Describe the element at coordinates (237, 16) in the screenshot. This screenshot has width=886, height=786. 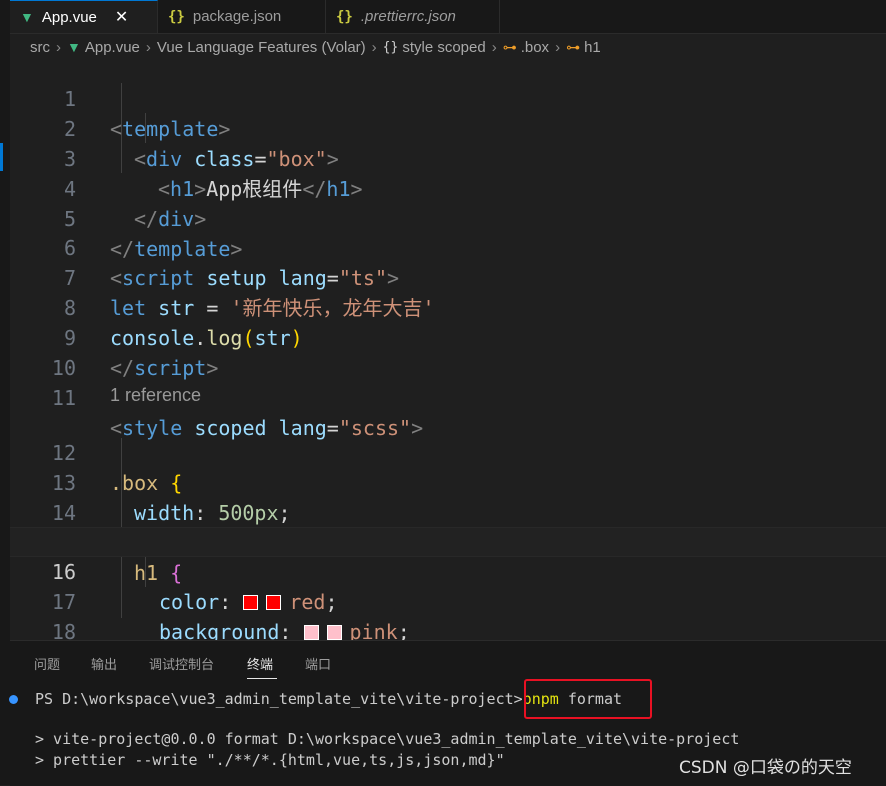
I see `tab-label: package.json` at that location.